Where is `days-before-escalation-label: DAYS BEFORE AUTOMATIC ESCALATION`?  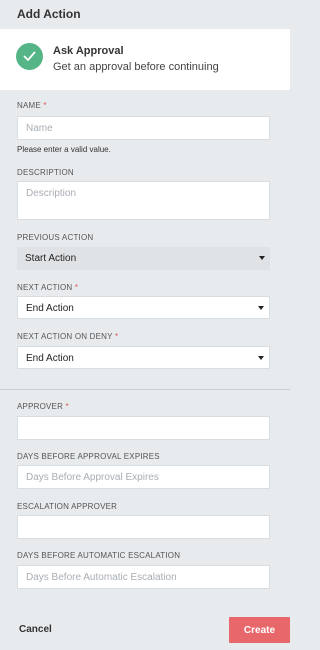 days-before-escalation-label: DAYS BEFORE AUTOMATIC ESCALATION is located at coordinates (99, 555).